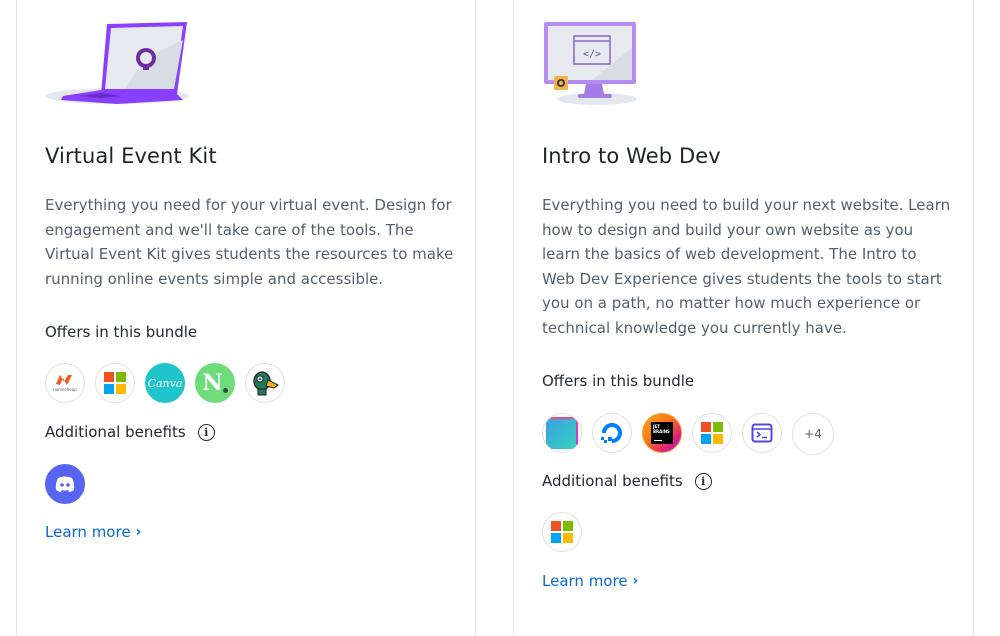 The image size is (1000, 636). I want to click on laptop-github-illustration, so click(130, 64).